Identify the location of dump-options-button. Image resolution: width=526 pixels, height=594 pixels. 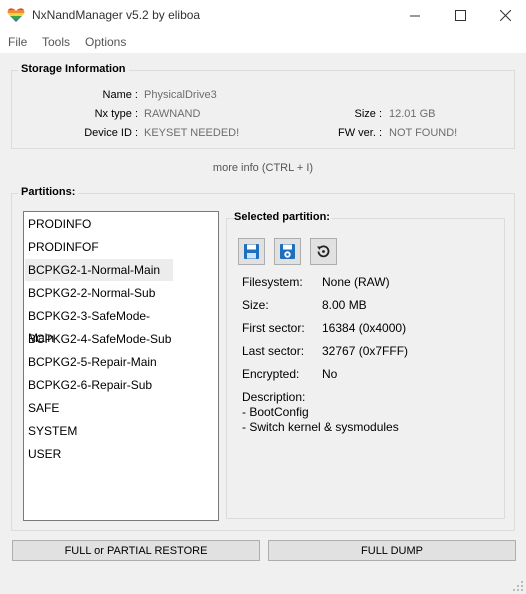
(287, 251).